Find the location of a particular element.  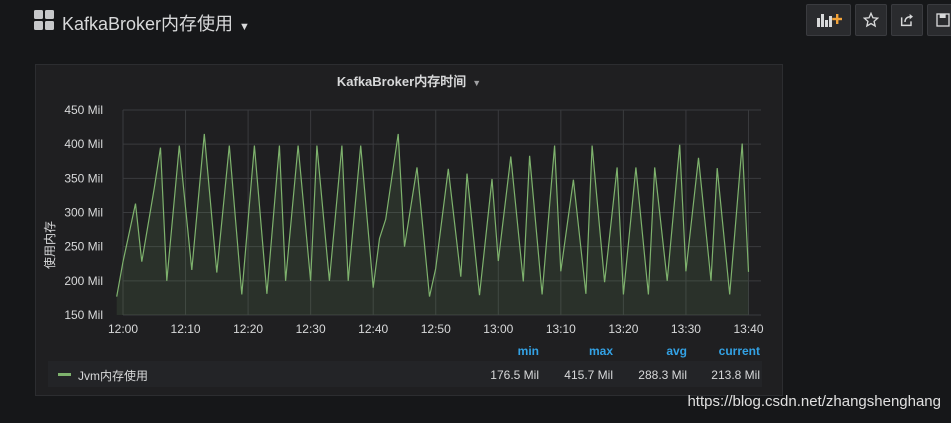

x-tick-label: 12:50 is located at coordinates (436, 329).